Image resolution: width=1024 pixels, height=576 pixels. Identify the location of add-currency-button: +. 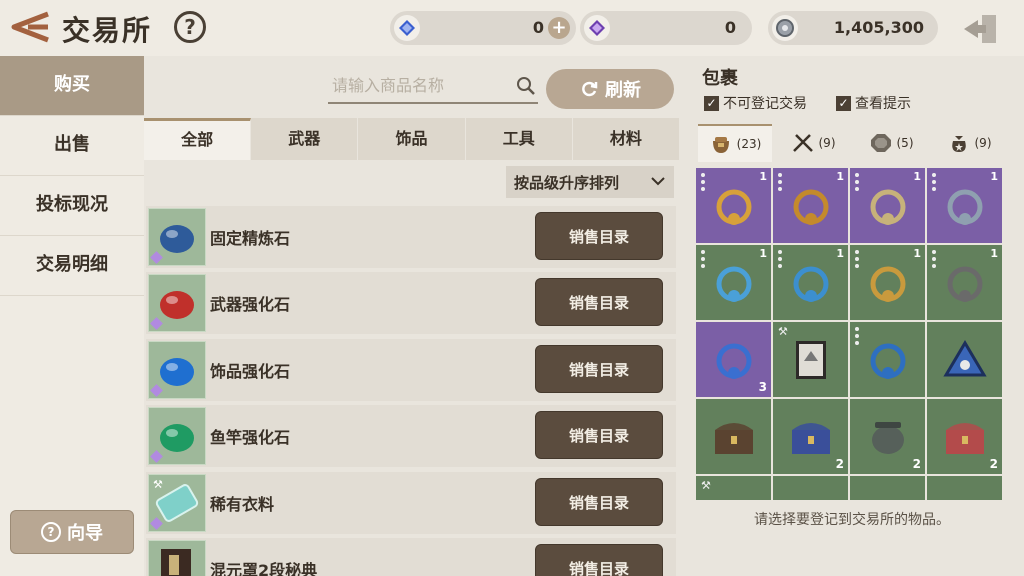
(559, 28).